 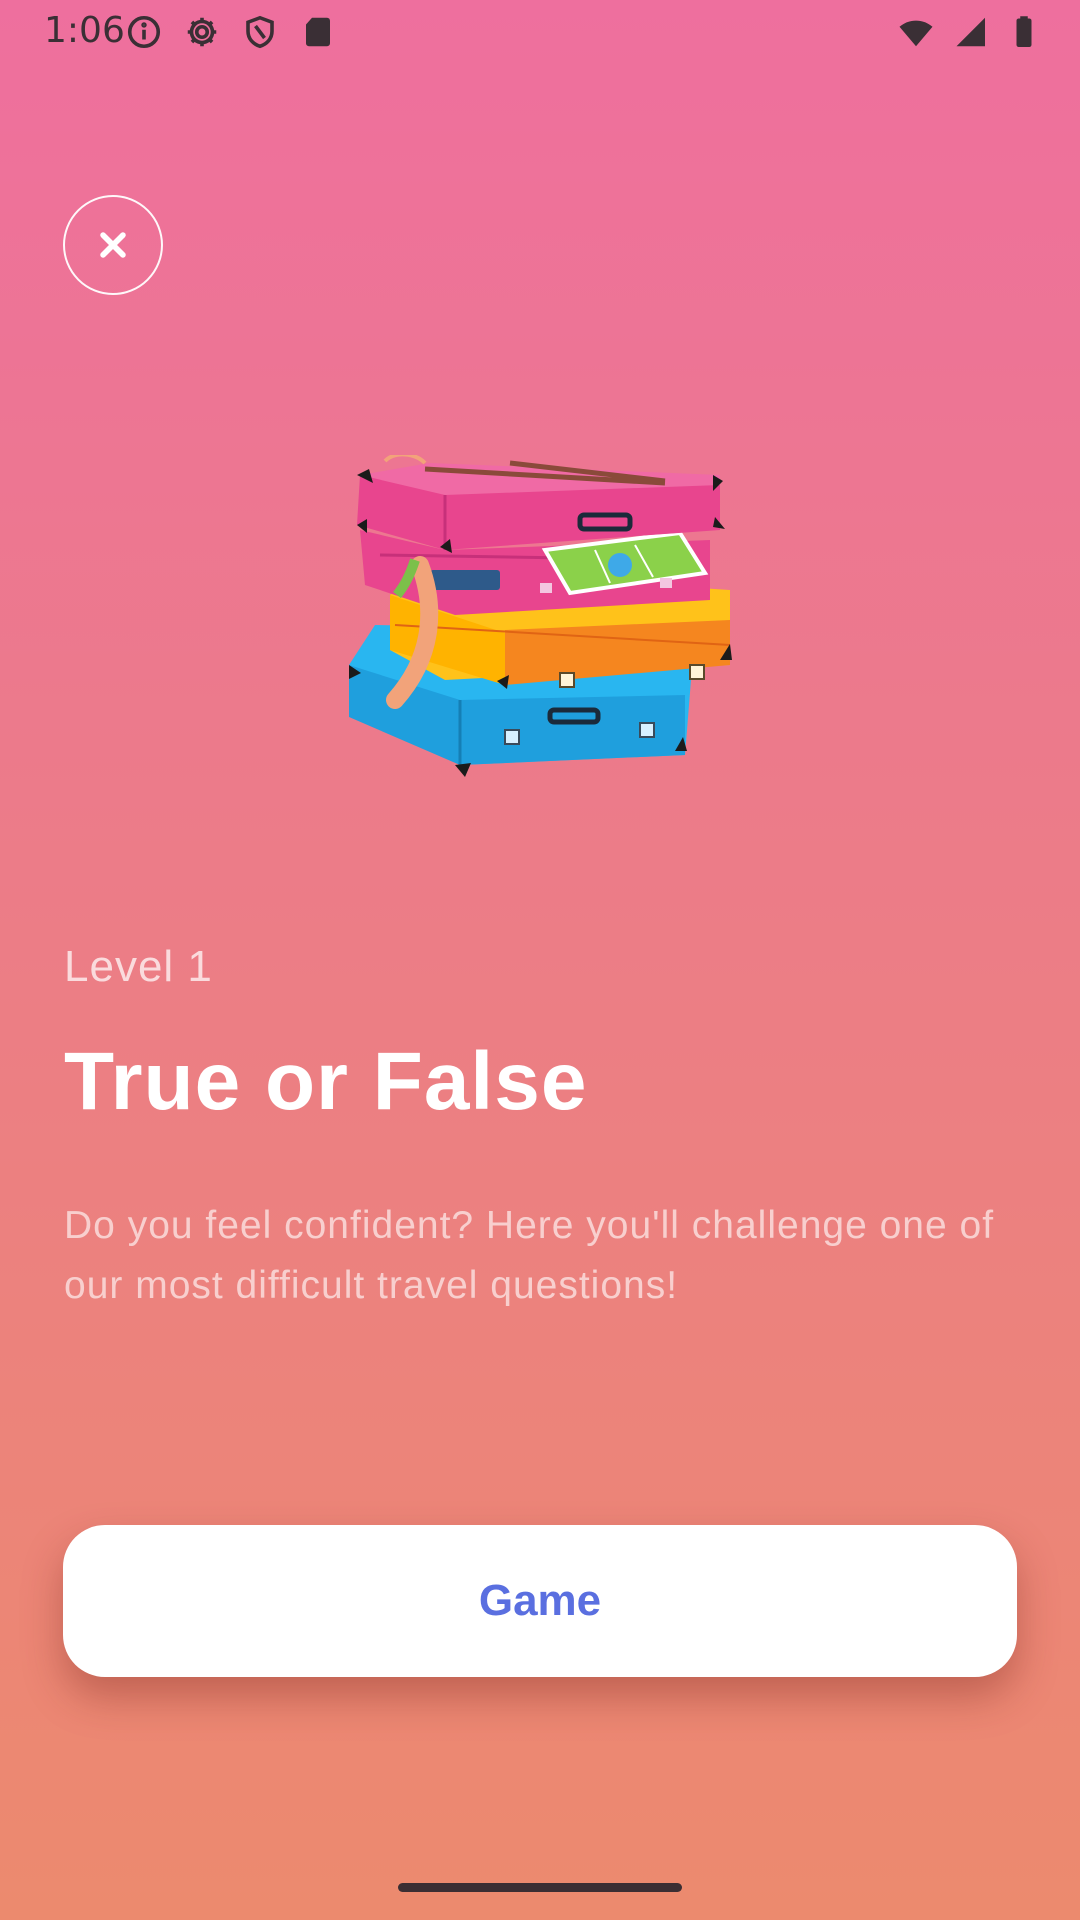 I want to click on gear-icon, so click(x=202, y=32).